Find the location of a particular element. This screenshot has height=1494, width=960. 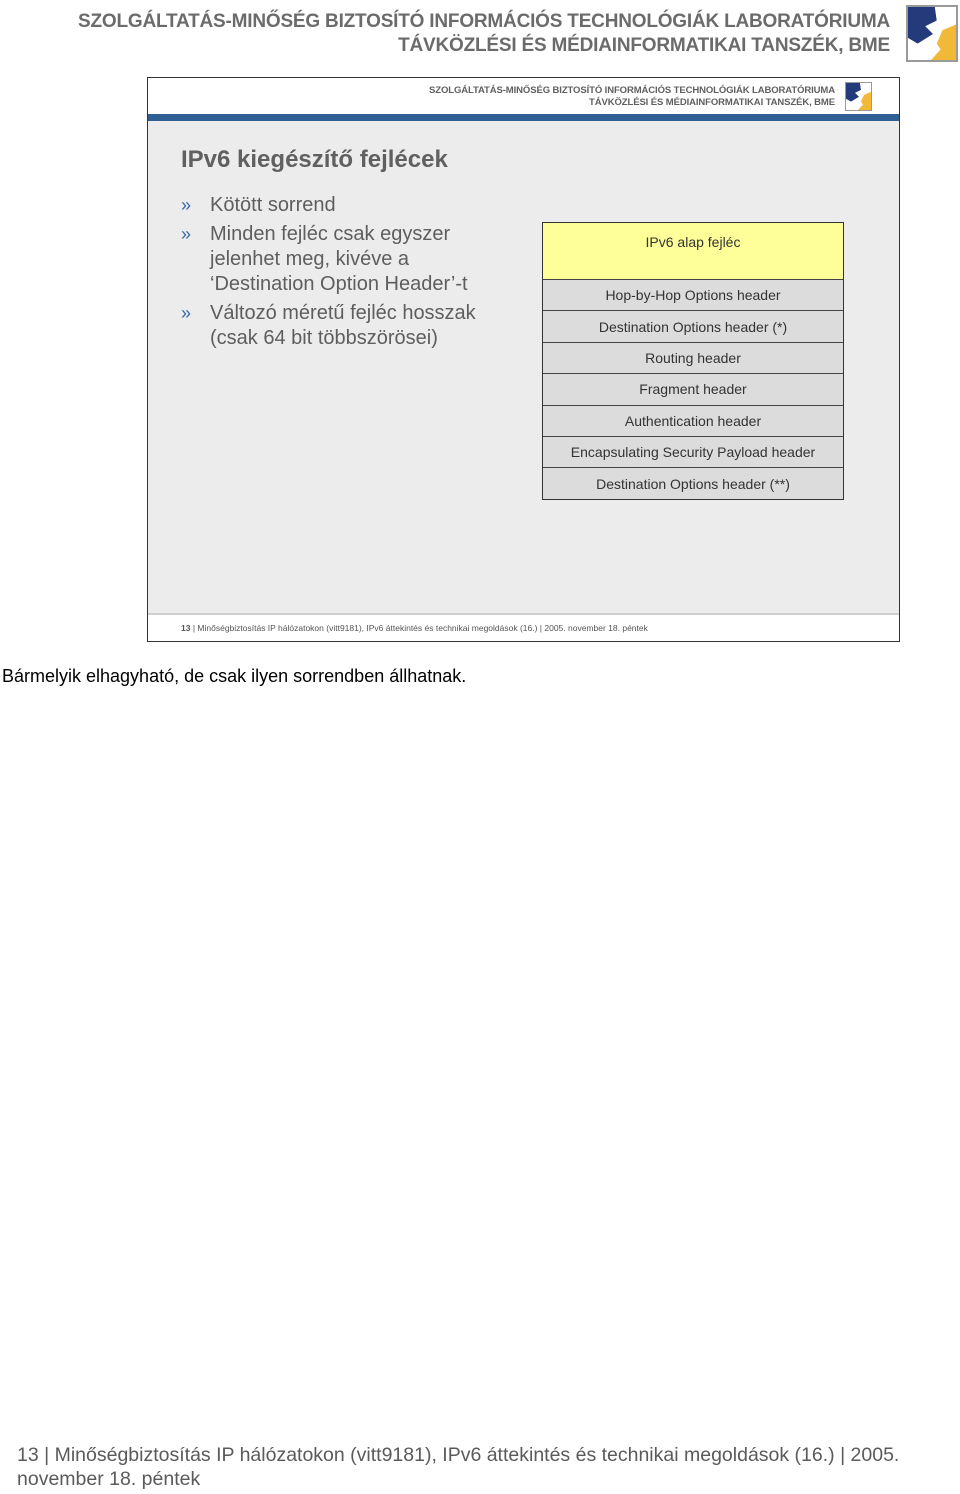

slide-logo-icon is located at coordinates (858, 96).